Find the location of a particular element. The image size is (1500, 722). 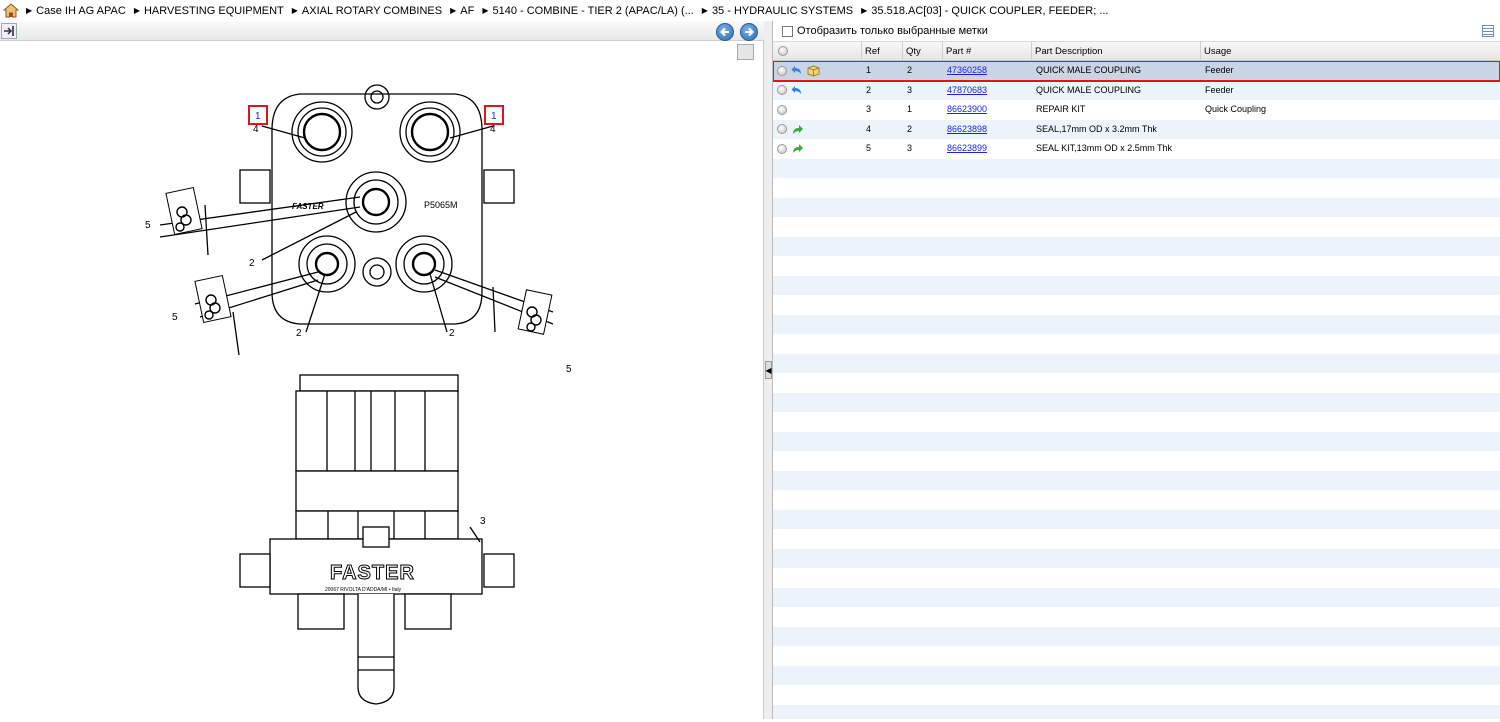

drawing-toolbar is located at coordinates (382, 31).